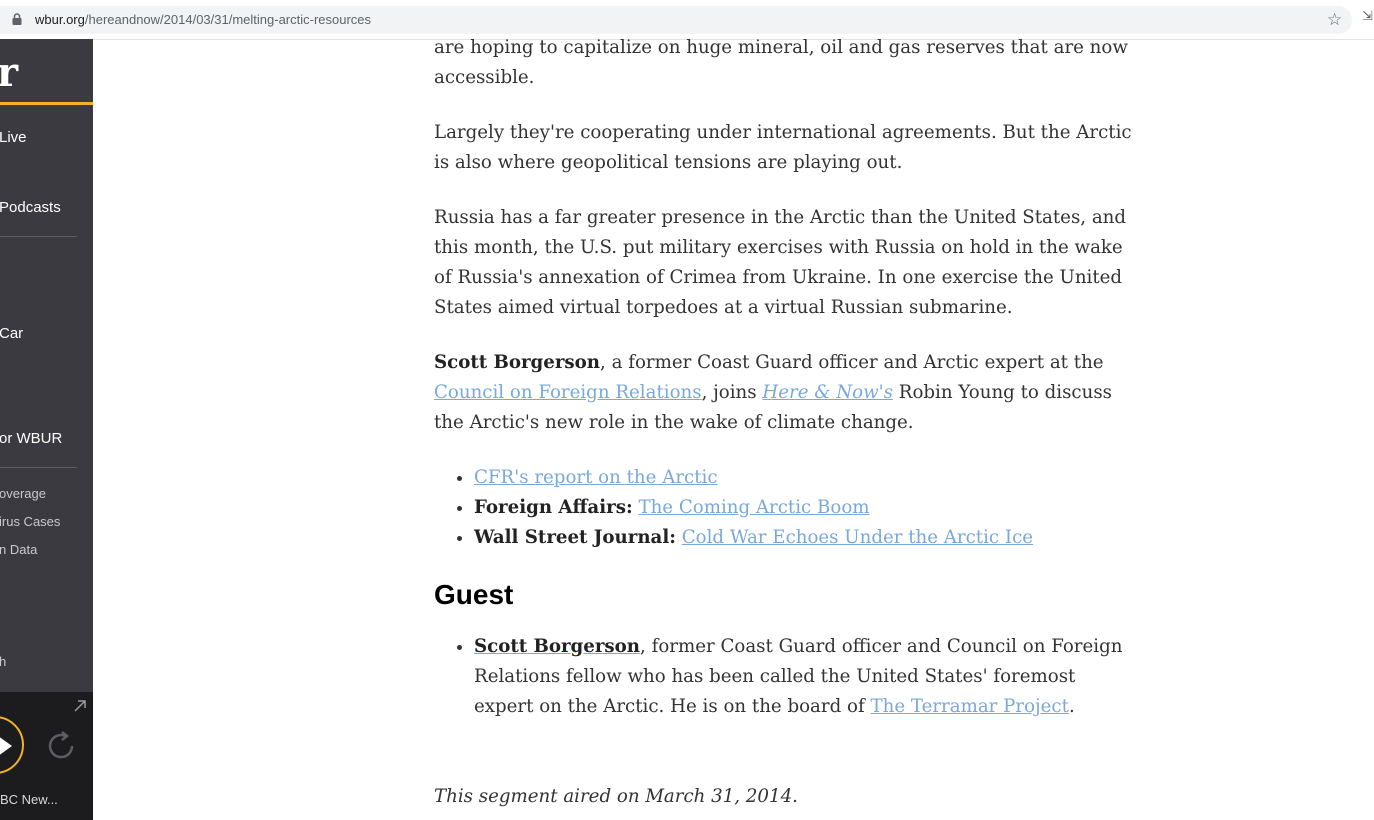 The image size is (1374, 820). Describe the element at coordinates (596, 477) in the screenshot. I see `cfr-report-link: CFR's report on the Arctic` at that location.